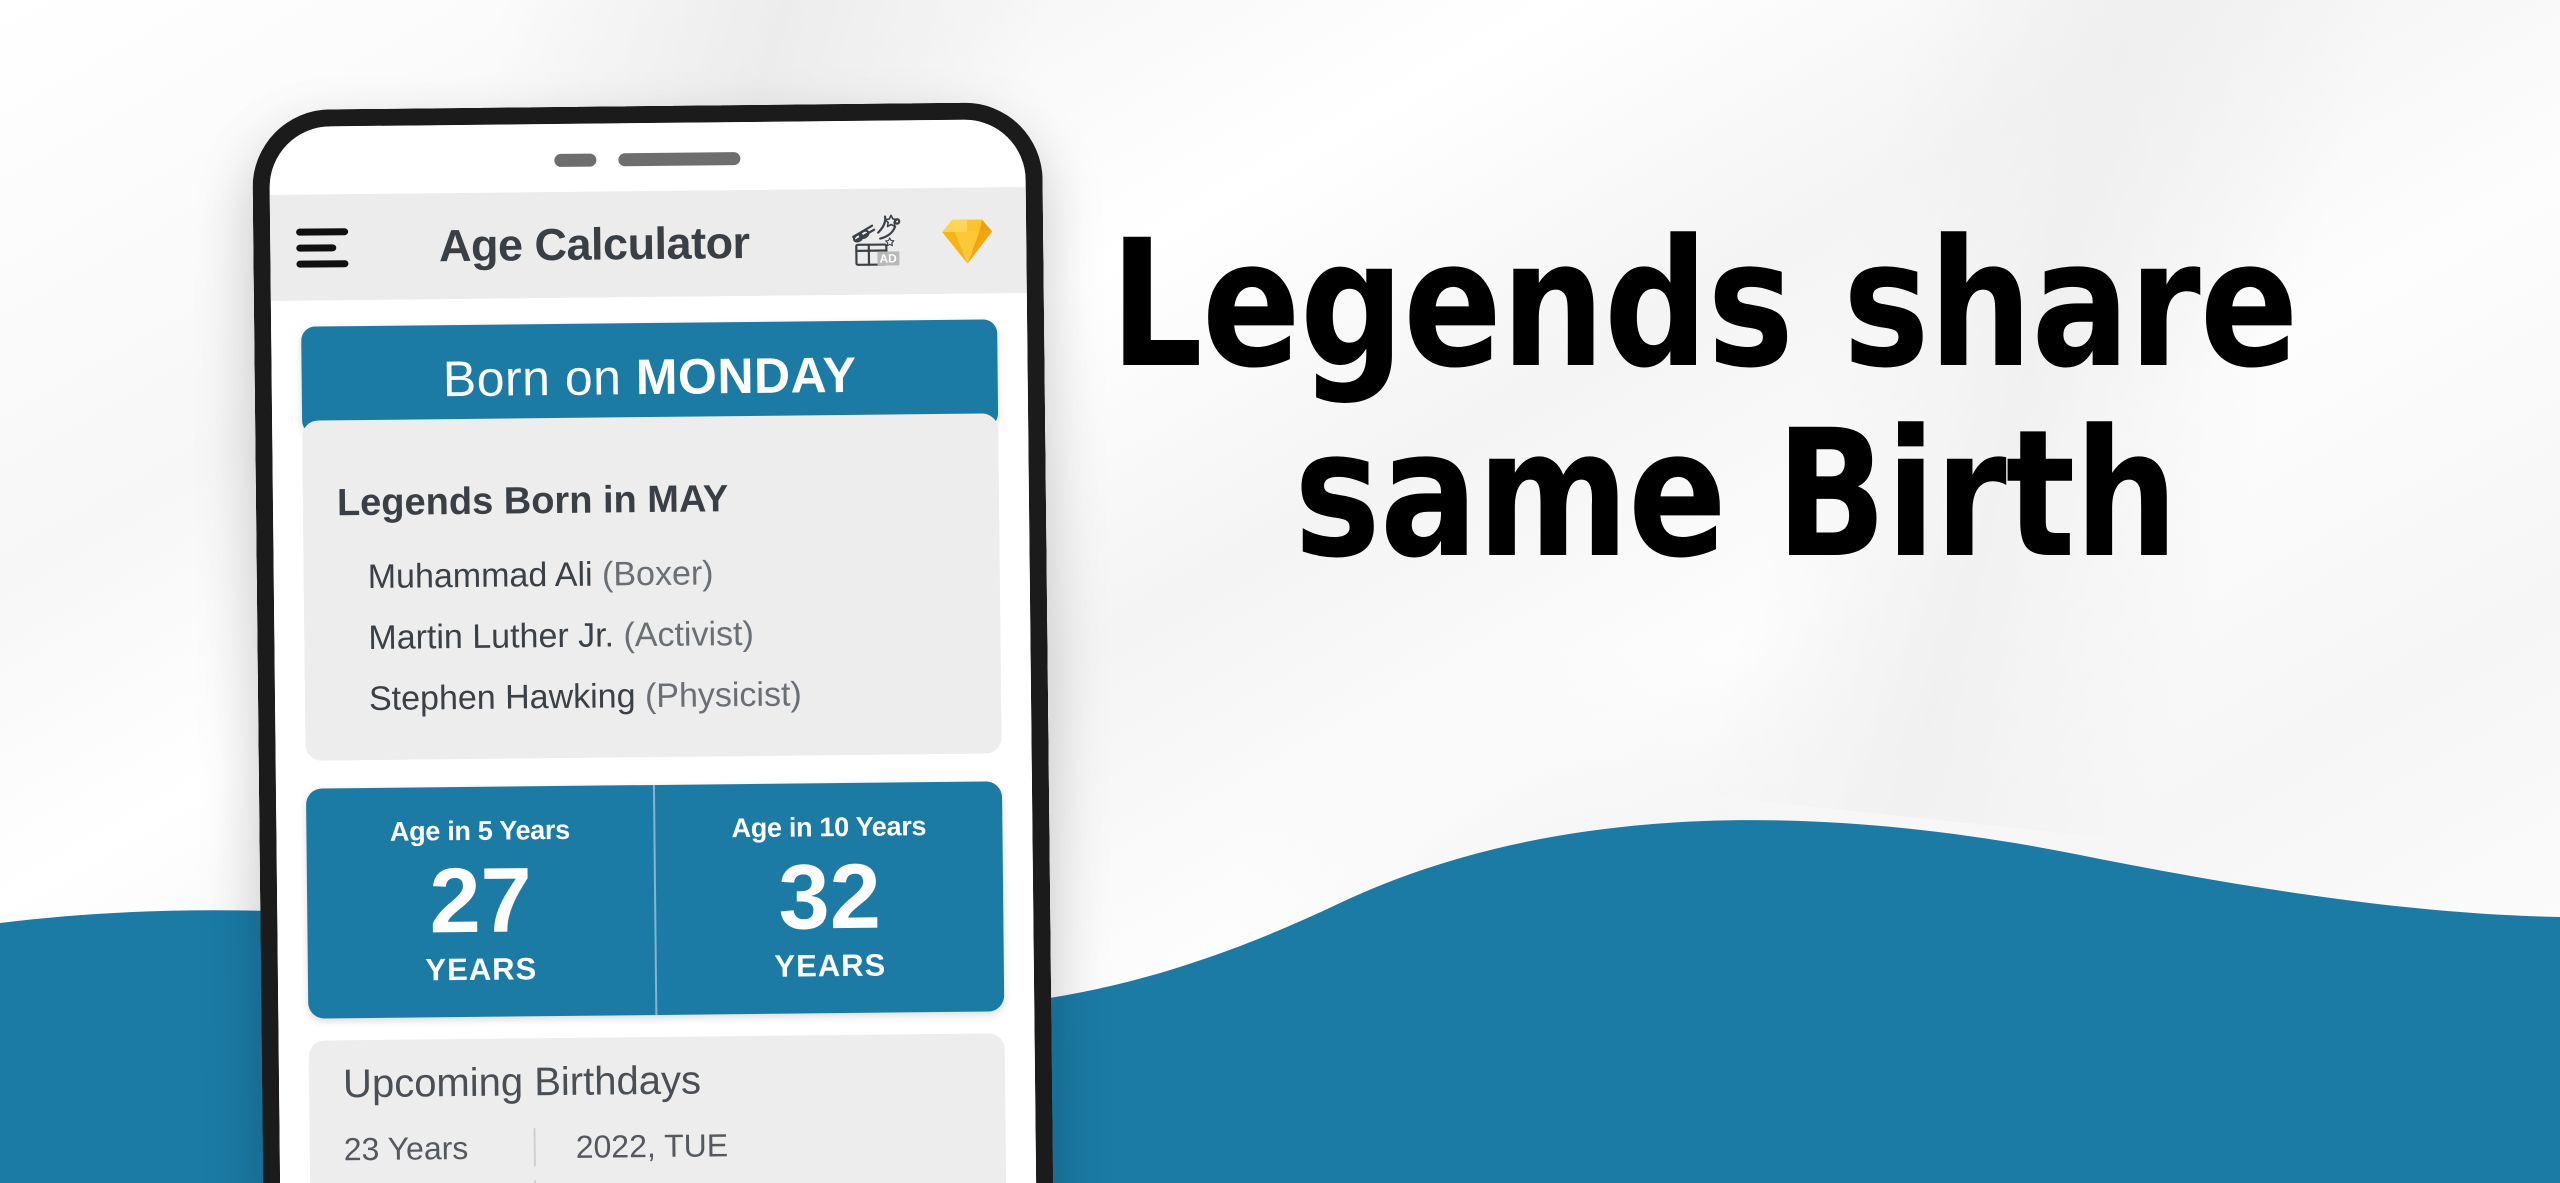 The width and height of the screenshot is (2560, 1183). I want to click on birthday-date: 2022, TUE, so click(652, 1145).